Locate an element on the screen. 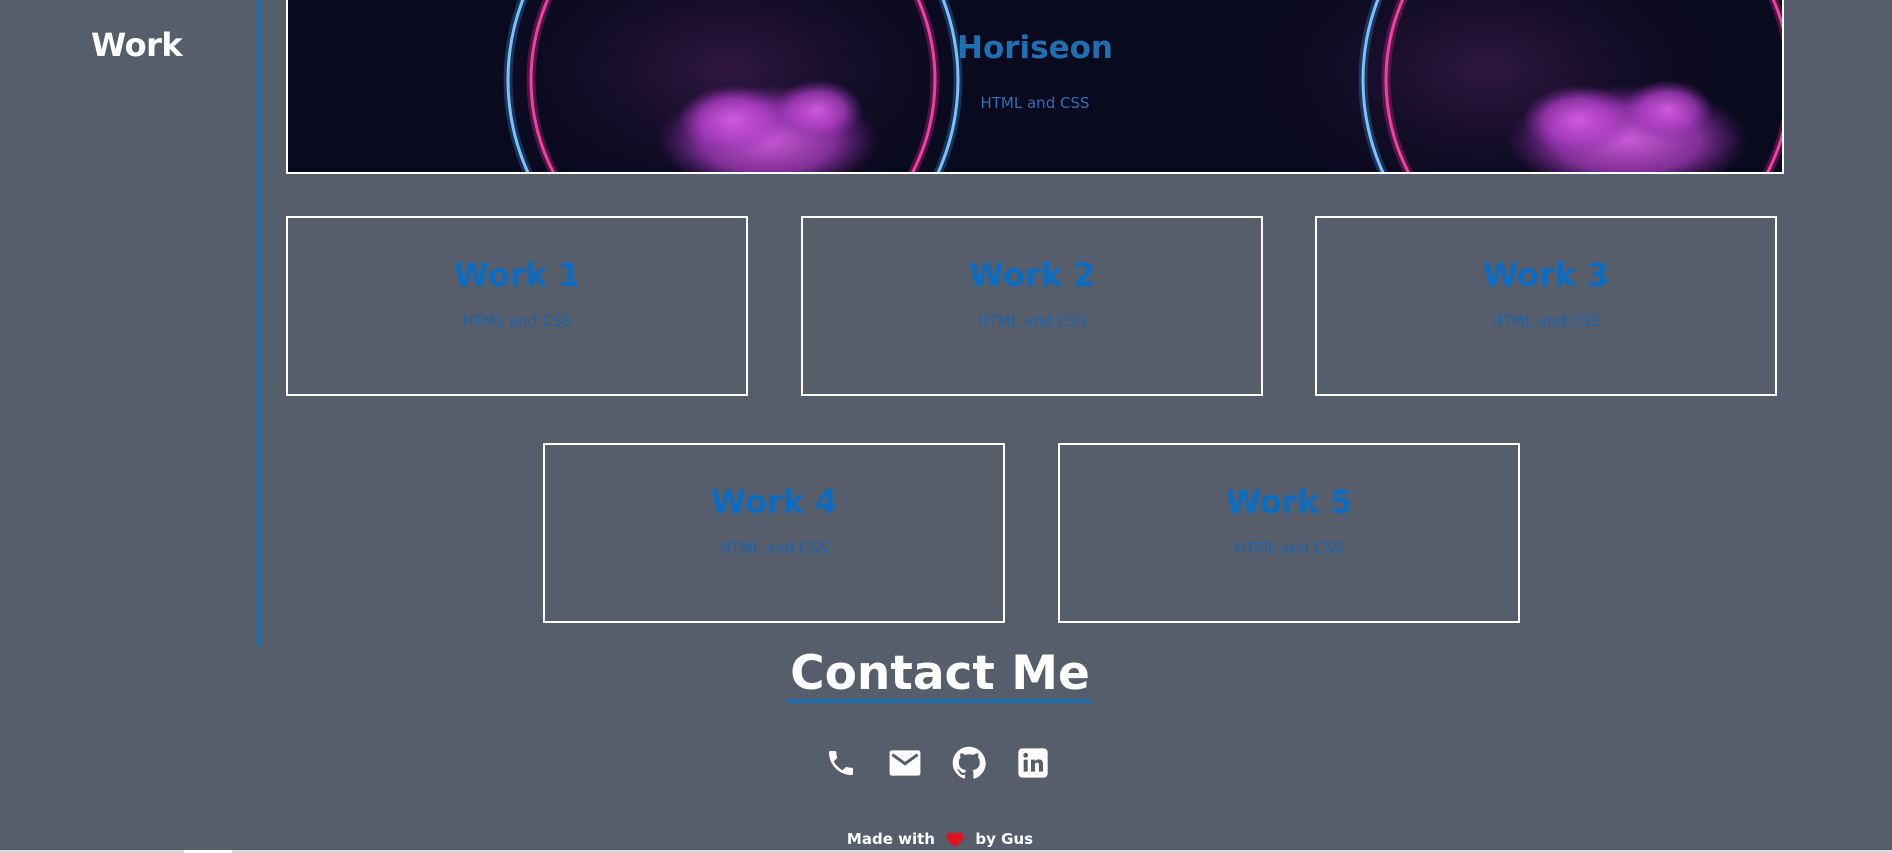 This screenshot has width=1892, height=853. contact-heading: Contact Me is located at coordinates (940, 674).